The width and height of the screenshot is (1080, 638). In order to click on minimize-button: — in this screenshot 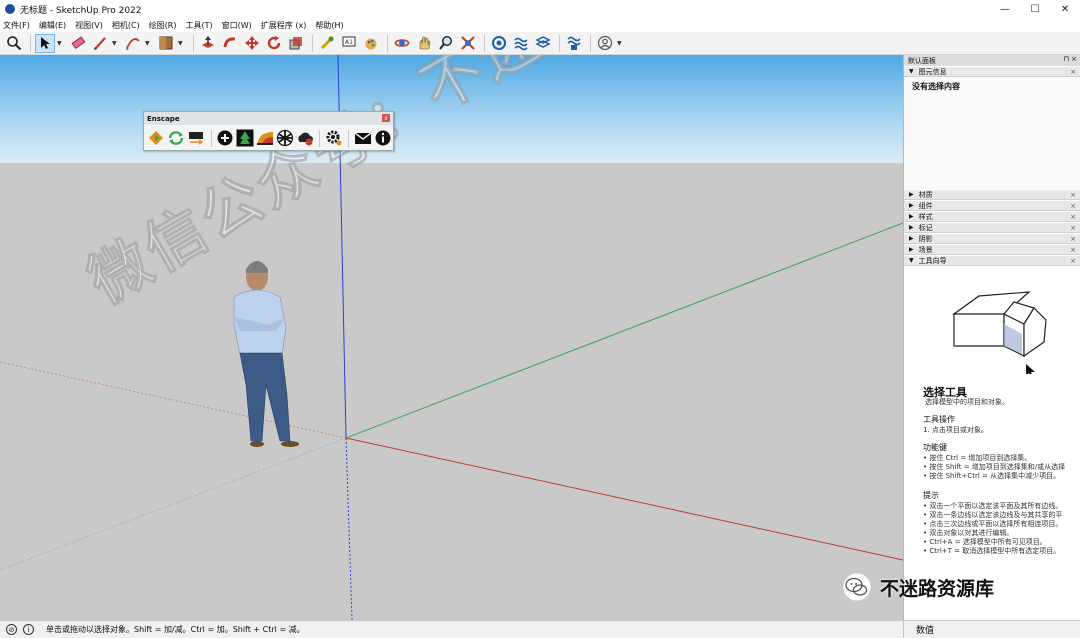, I will do `click(1005, 9)`.